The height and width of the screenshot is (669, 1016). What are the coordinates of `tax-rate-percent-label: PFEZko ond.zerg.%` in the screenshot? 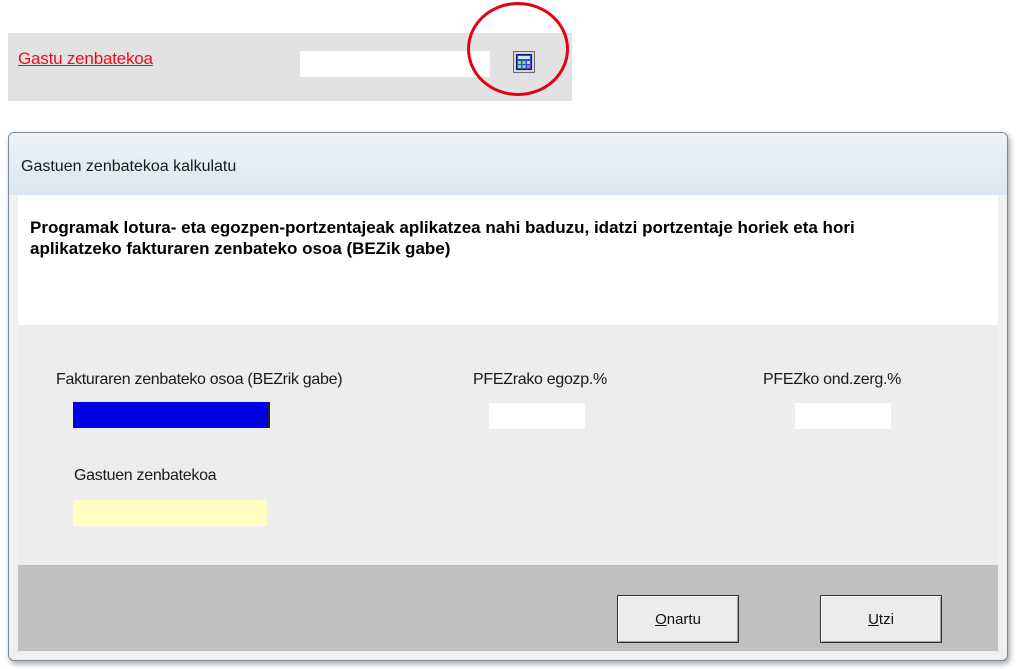 It's located at (832, 379).